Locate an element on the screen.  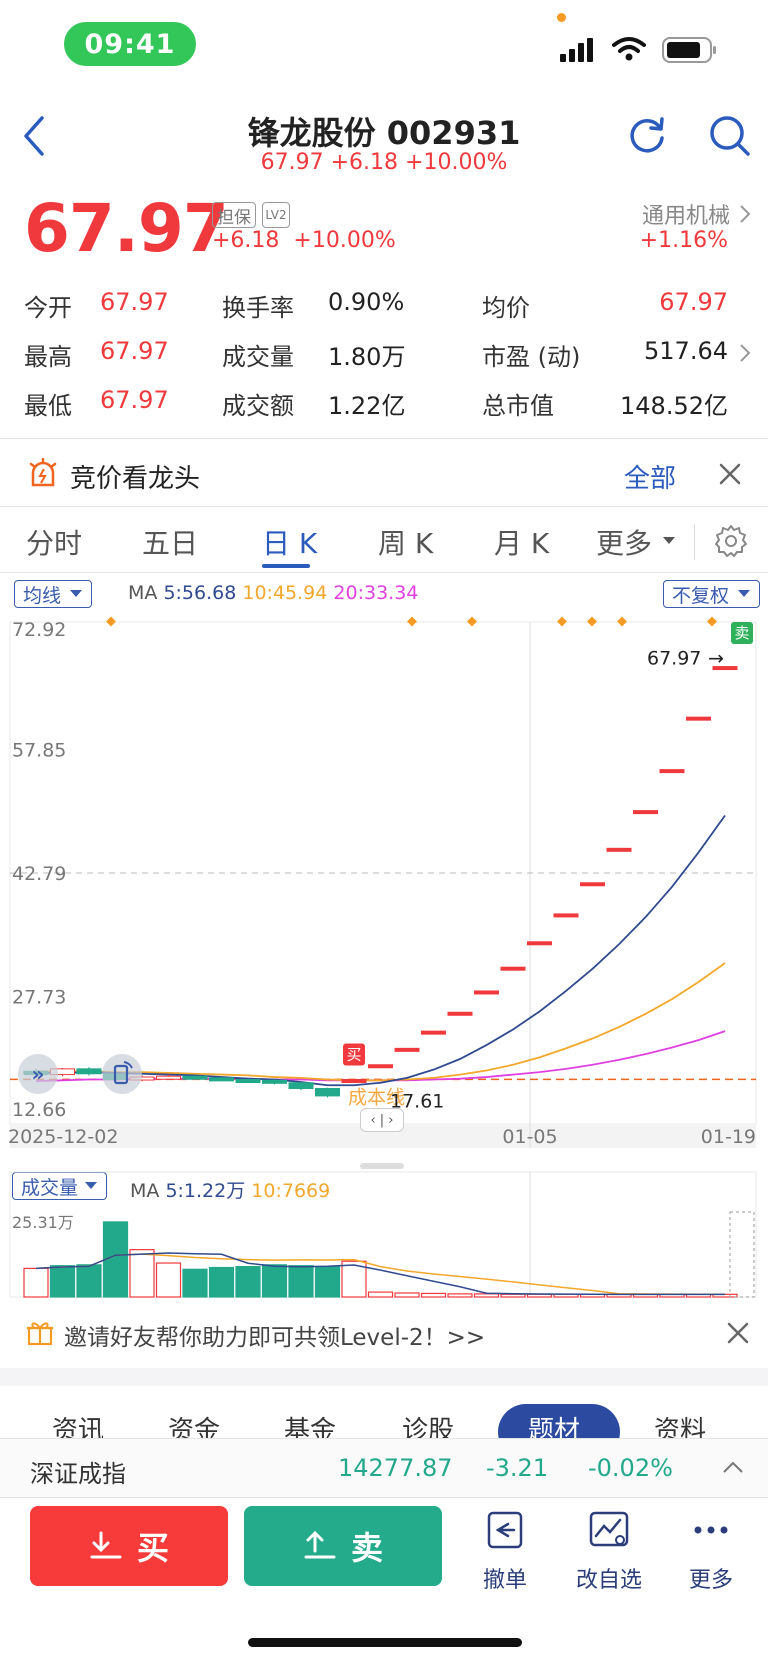
active-tab-indicator is located at coordinates (286, 566).